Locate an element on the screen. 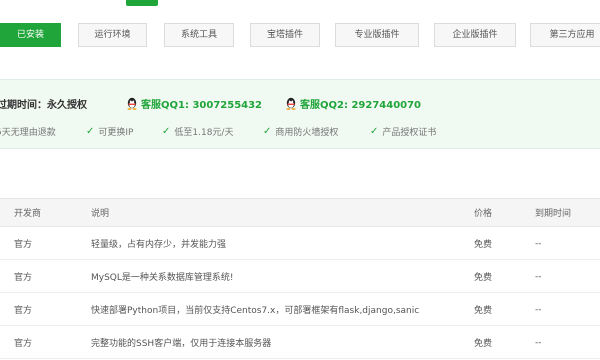 The width and height of the screenshot is (600, 360). feature-certificate: ✓ 产品授权证书 is located at coordinates (403, 131).